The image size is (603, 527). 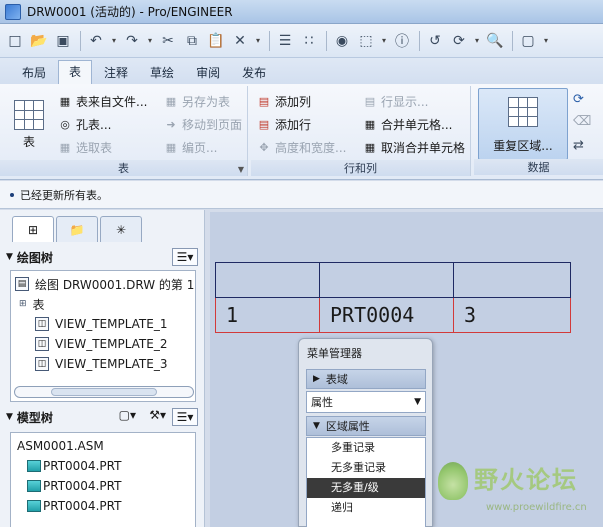 What do you see at coordinates (29, 125) in the screenshot?
I see `insert-table-button: 表` at bounding box center [29, 125].